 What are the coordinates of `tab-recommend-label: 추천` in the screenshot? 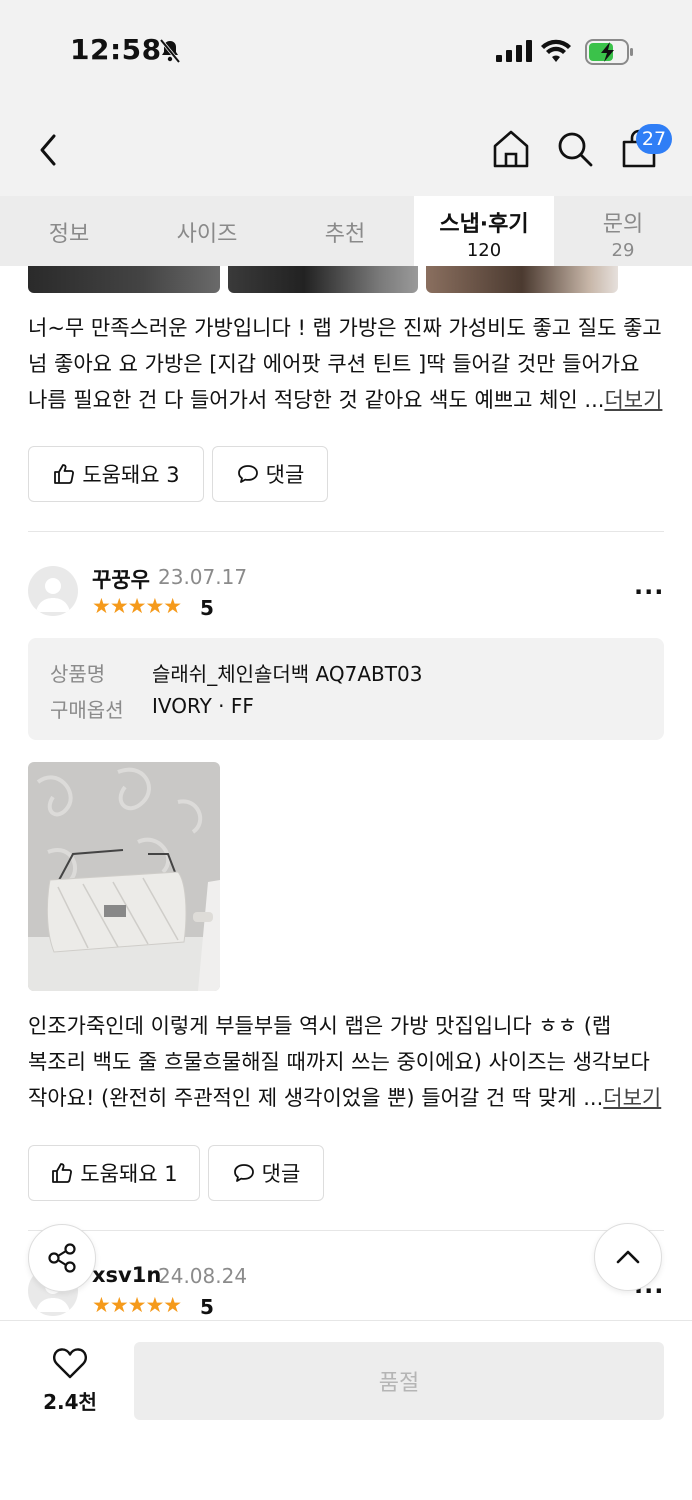 It's located at (345, 234).